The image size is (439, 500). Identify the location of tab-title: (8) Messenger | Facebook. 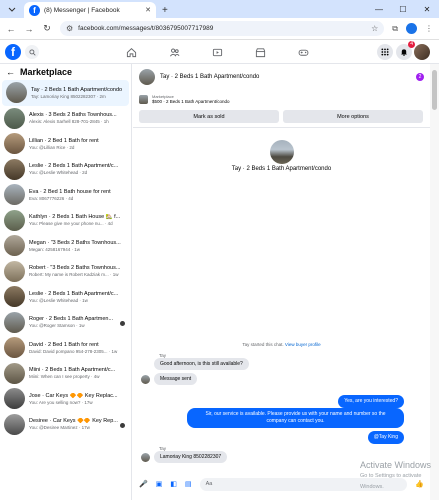
(82, 10).